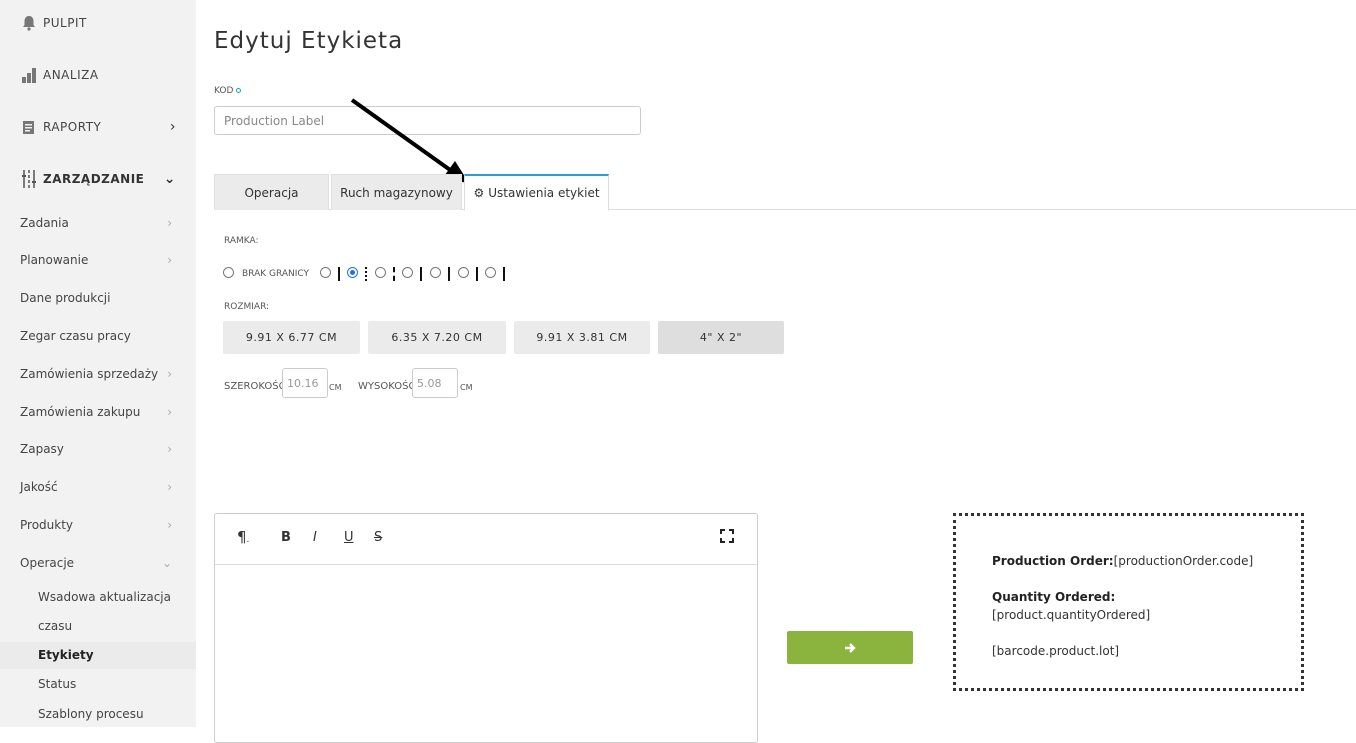  Describe the element at coordinates (582, 337) in the screenshot. I see `size-button-3: 9.91 X 3.81 CM` at that location.